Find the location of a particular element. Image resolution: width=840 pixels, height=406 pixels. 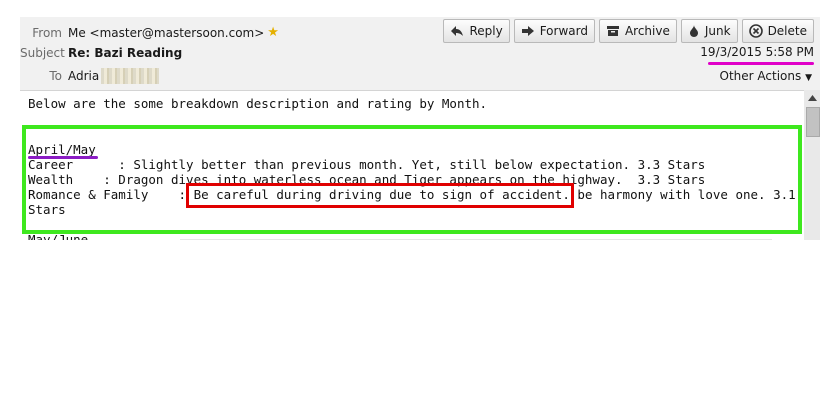

delete-label: Delete is located at coordinates (787, 31).